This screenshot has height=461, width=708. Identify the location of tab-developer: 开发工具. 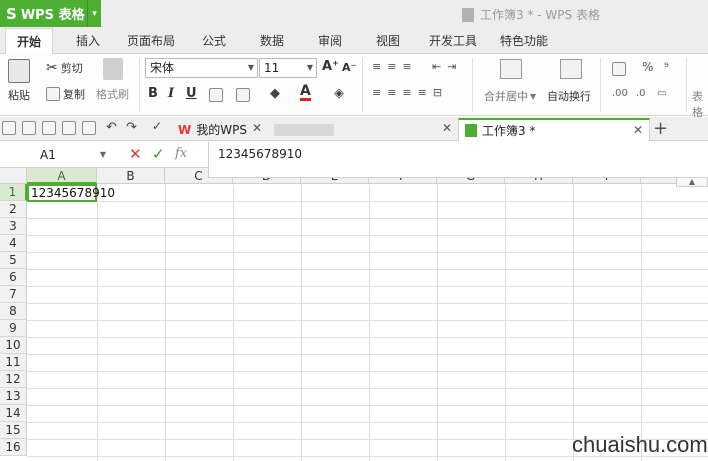
(453, 41).